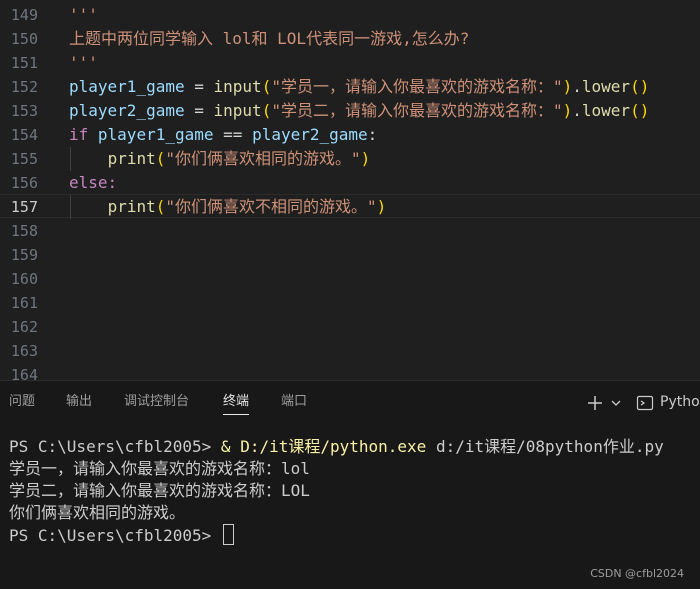 The image size is (700, 589). What do you see at coordinates (236, 402) in the screenshot?
I see `tab-terminal: 终端` at bounding box center [236, 402].